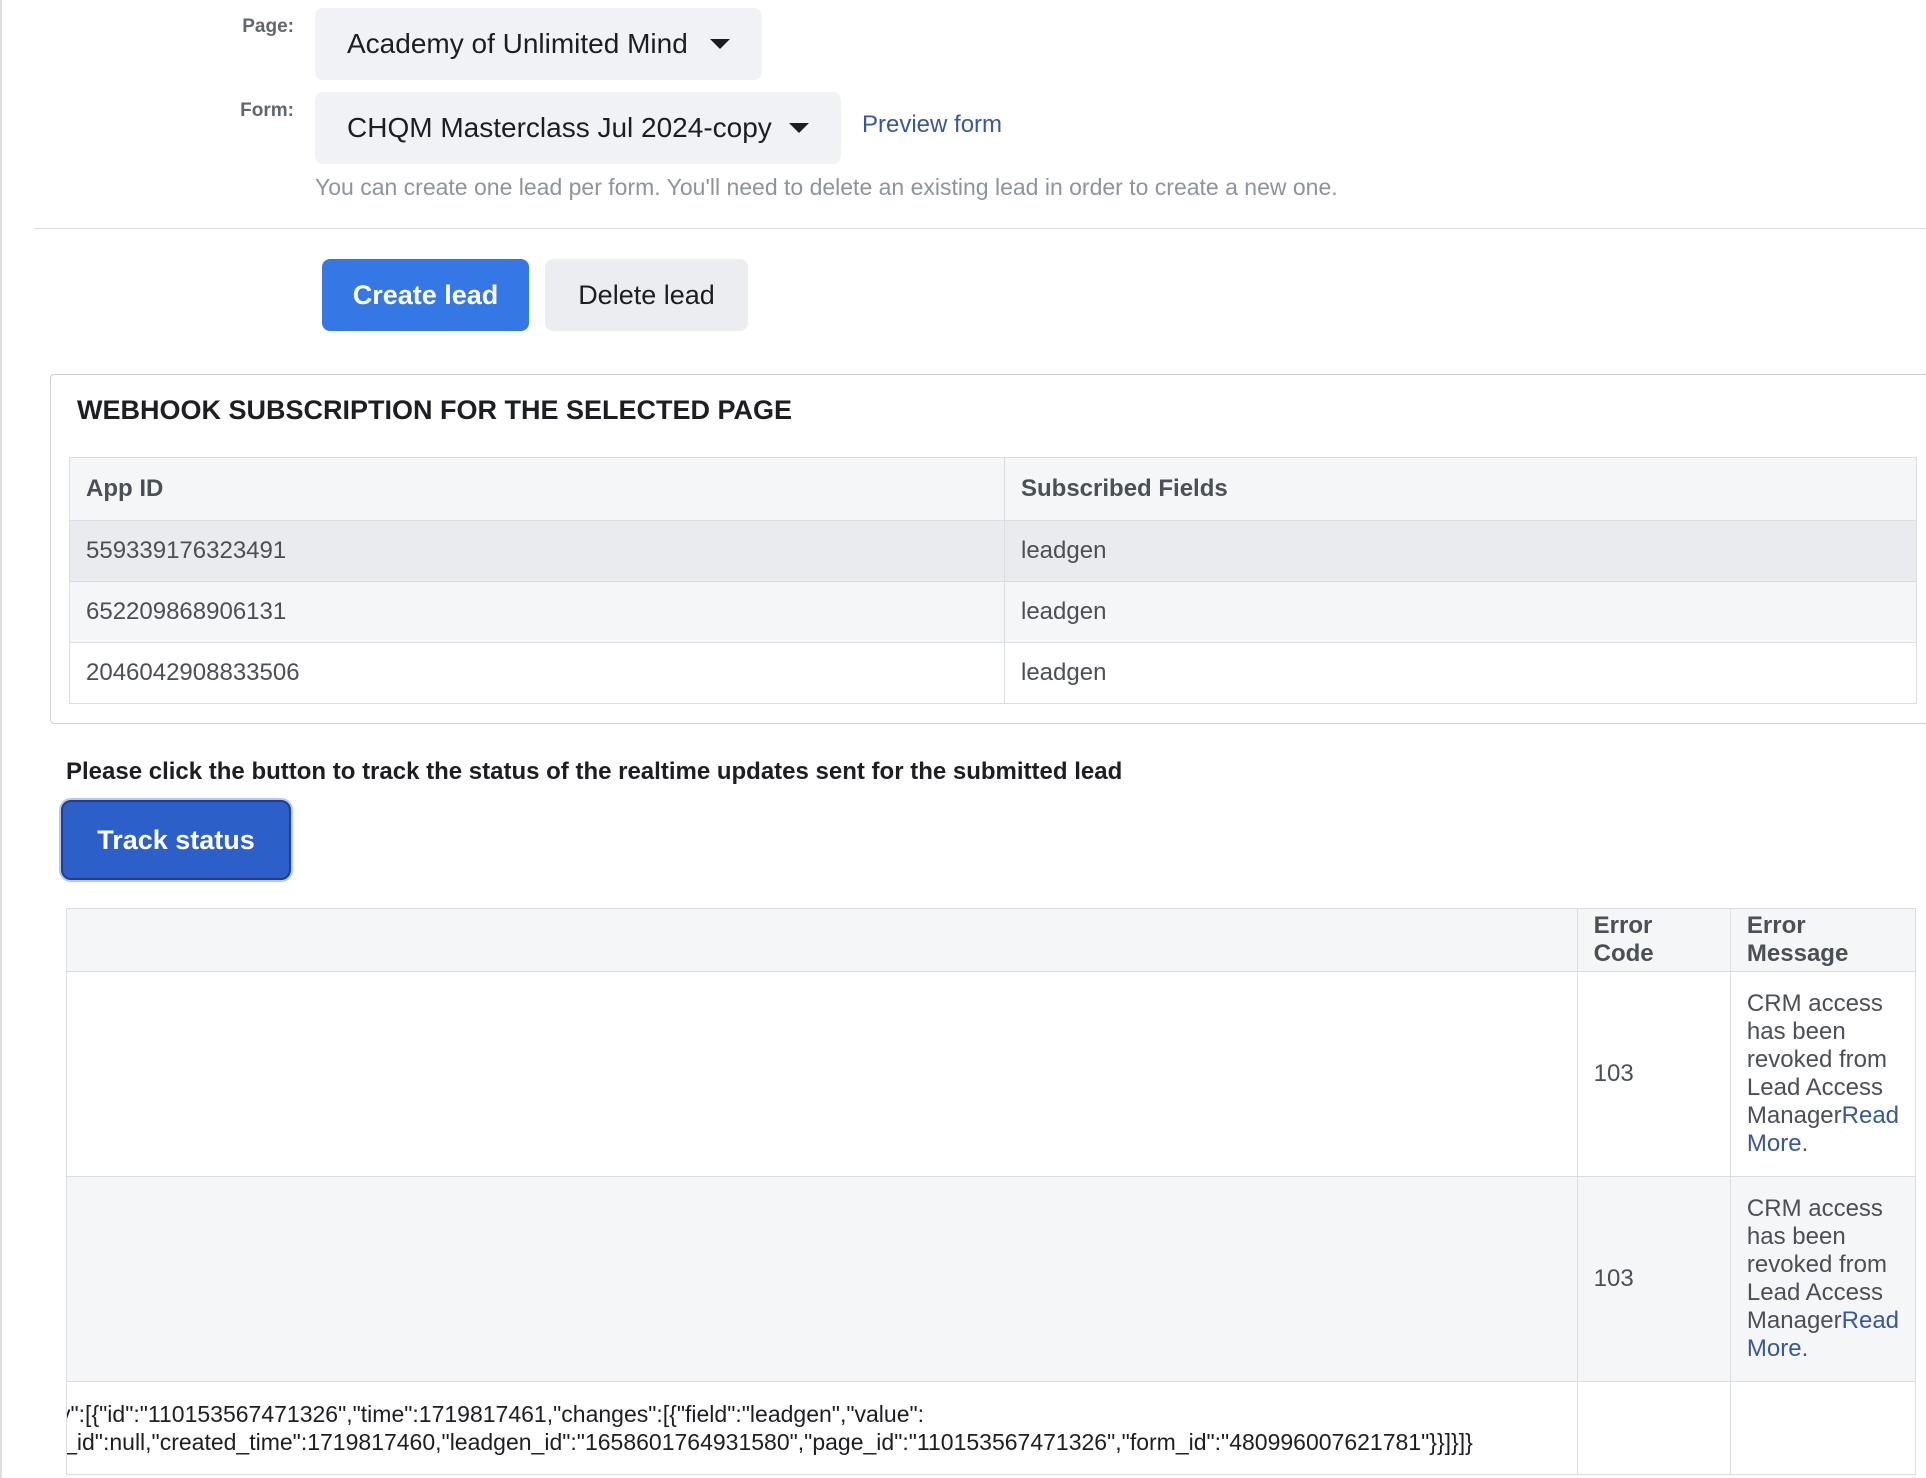 The width and height of the screenshot is (1926, 1478). I want to click on page-select-value: Academy of Unlimited Mind, so click(517, 43).